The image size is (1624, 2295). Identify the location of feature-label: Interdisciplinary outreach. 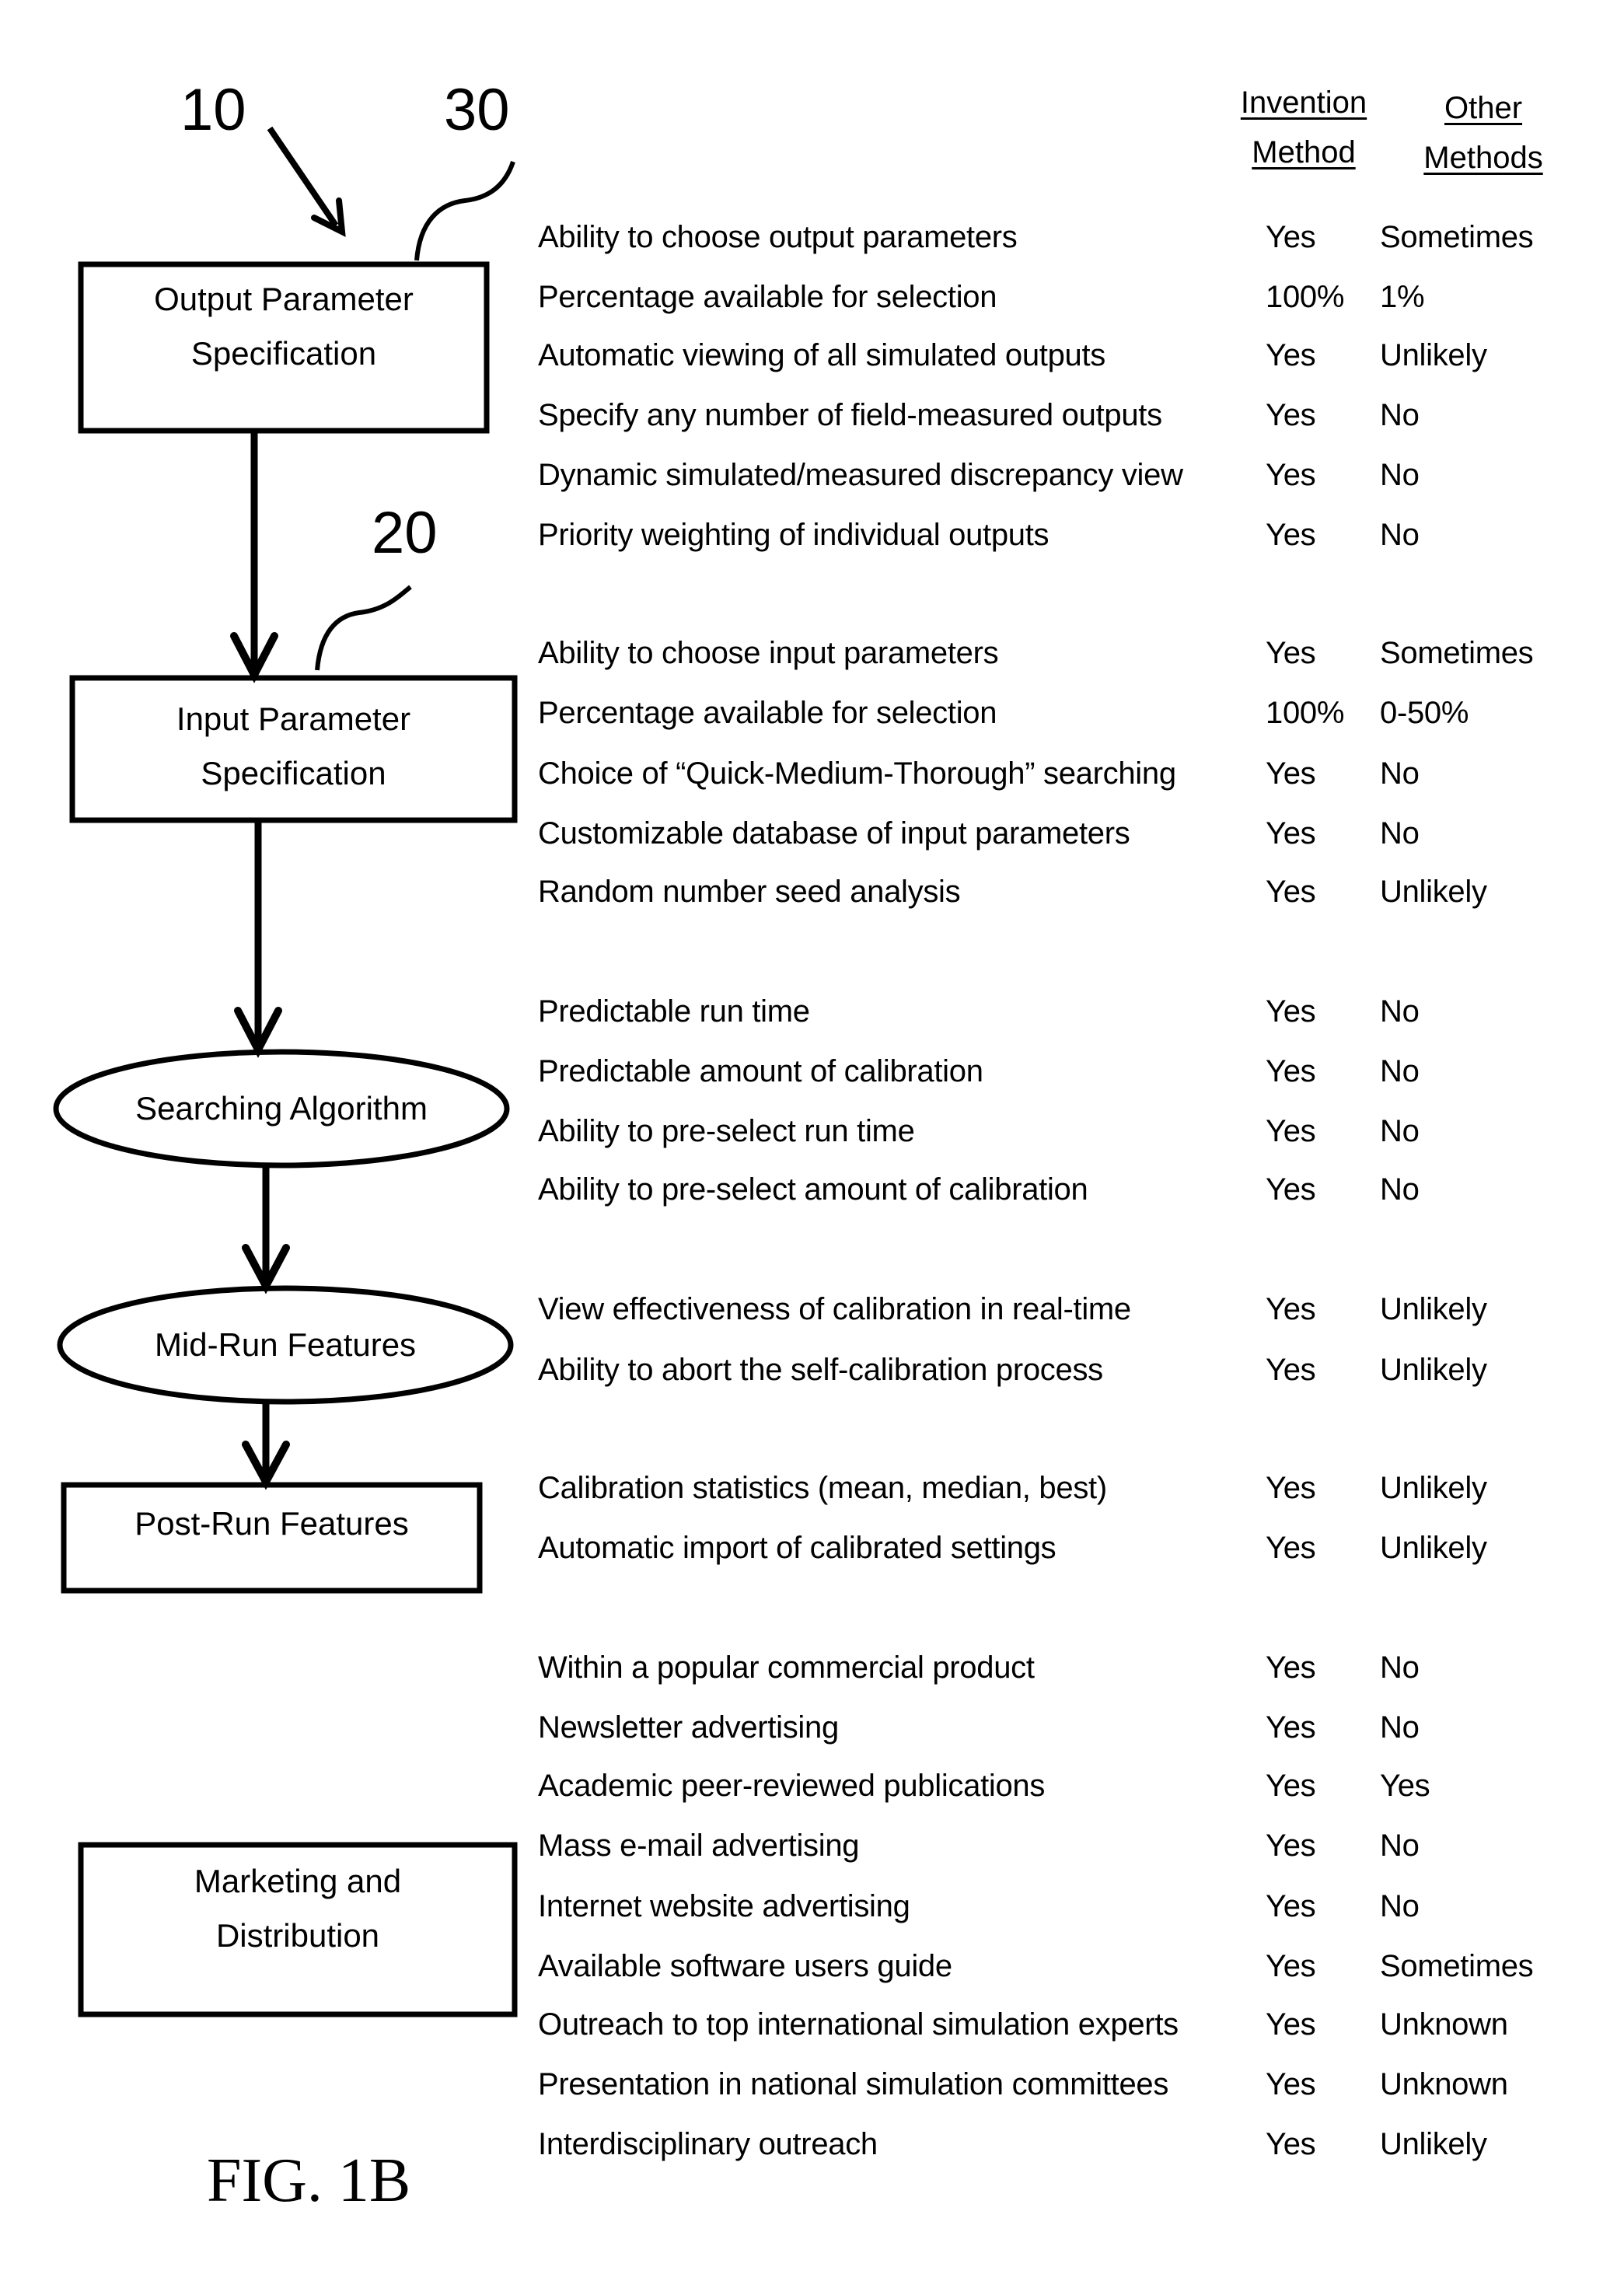
(708, 2144).